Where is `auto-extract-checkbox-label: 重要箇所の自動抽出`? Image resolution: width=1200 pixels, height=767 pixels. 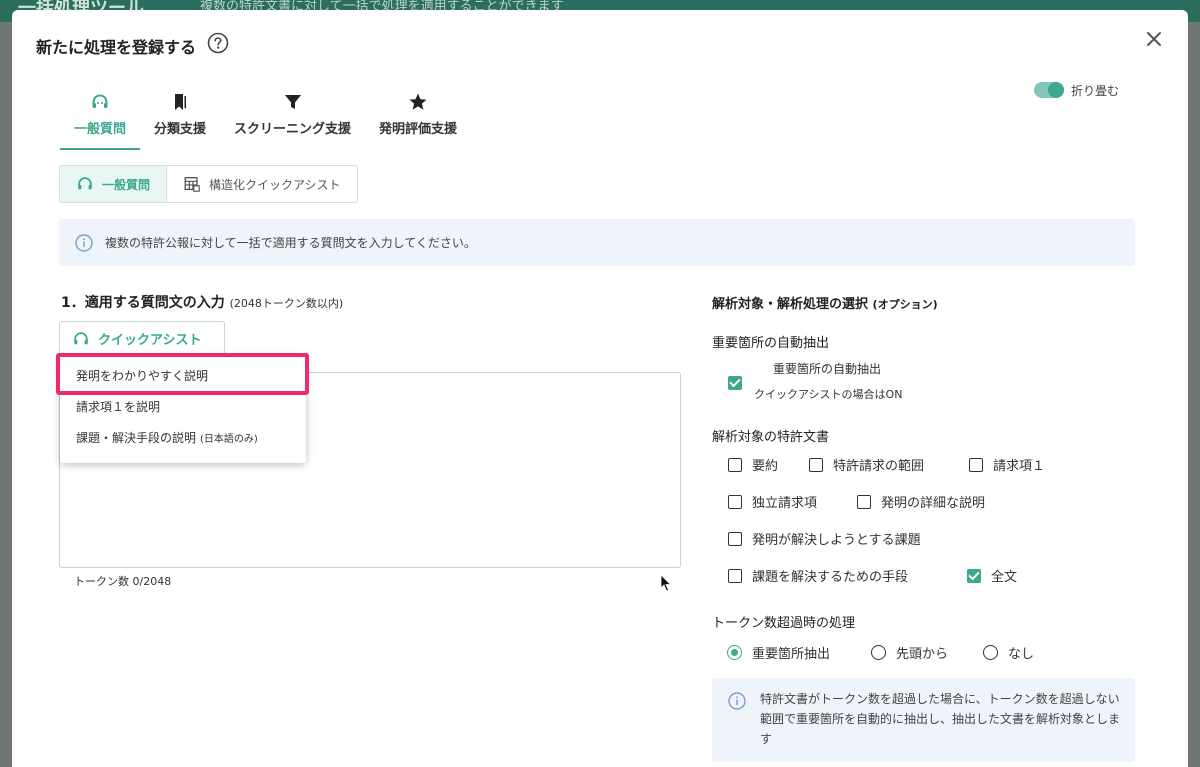 auto-extract-checkbox-label: 重要箇所の自動抽出 is located at coordinates (827, 369).